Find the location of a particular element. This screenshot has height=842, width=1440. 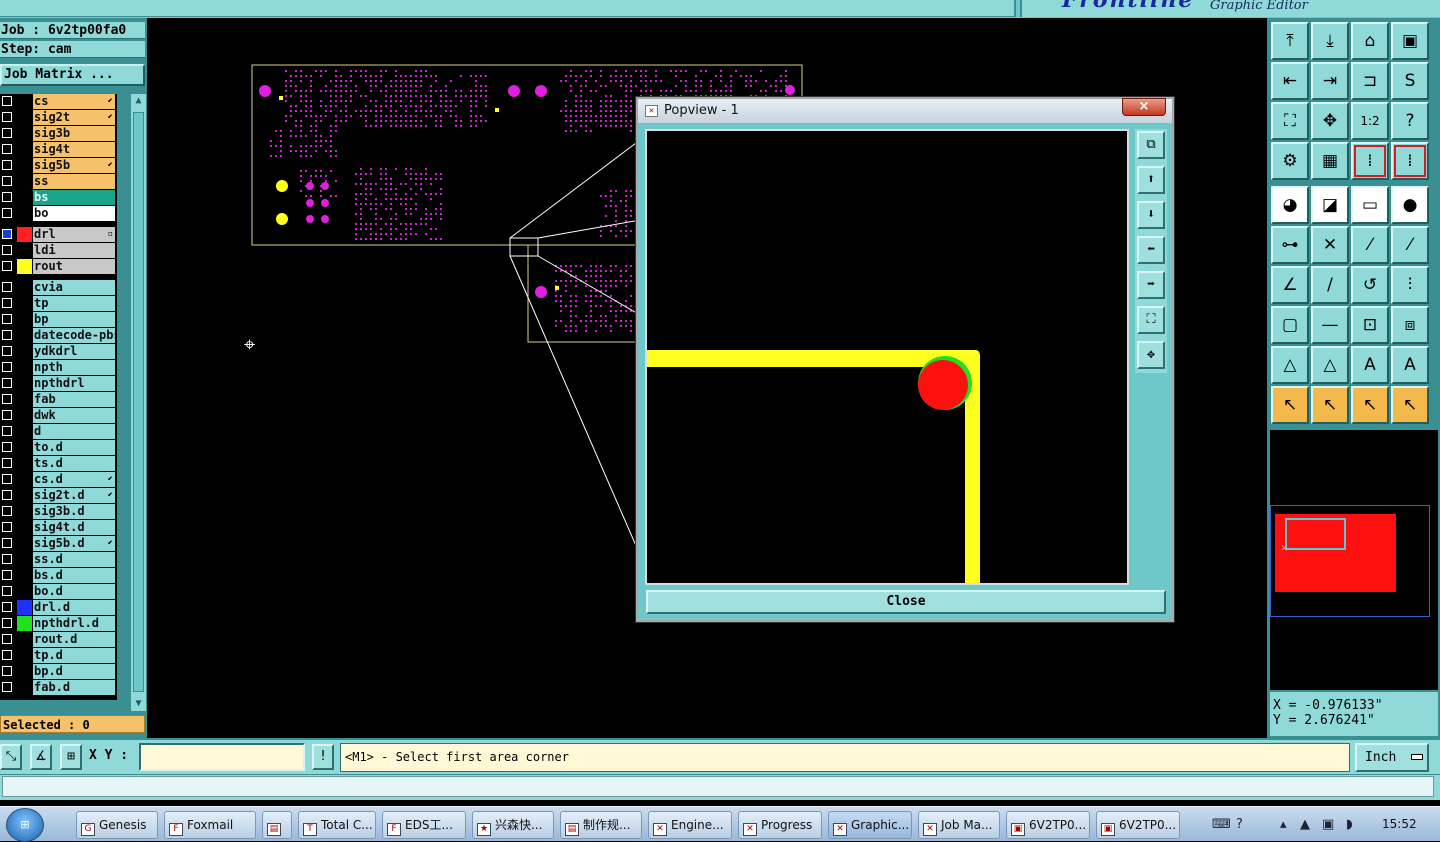

layer-row: npthdrl.d is located at coordinates (58, 623).